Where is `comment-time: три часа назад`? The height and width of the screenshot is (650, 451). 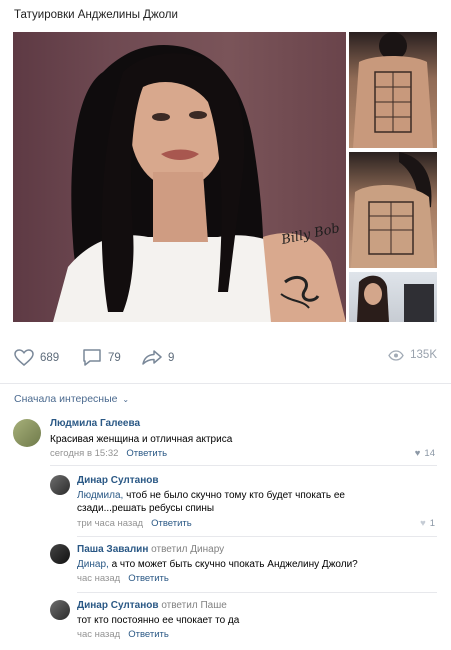 comment-time: три часа назад is located at coordinates (110, 523).